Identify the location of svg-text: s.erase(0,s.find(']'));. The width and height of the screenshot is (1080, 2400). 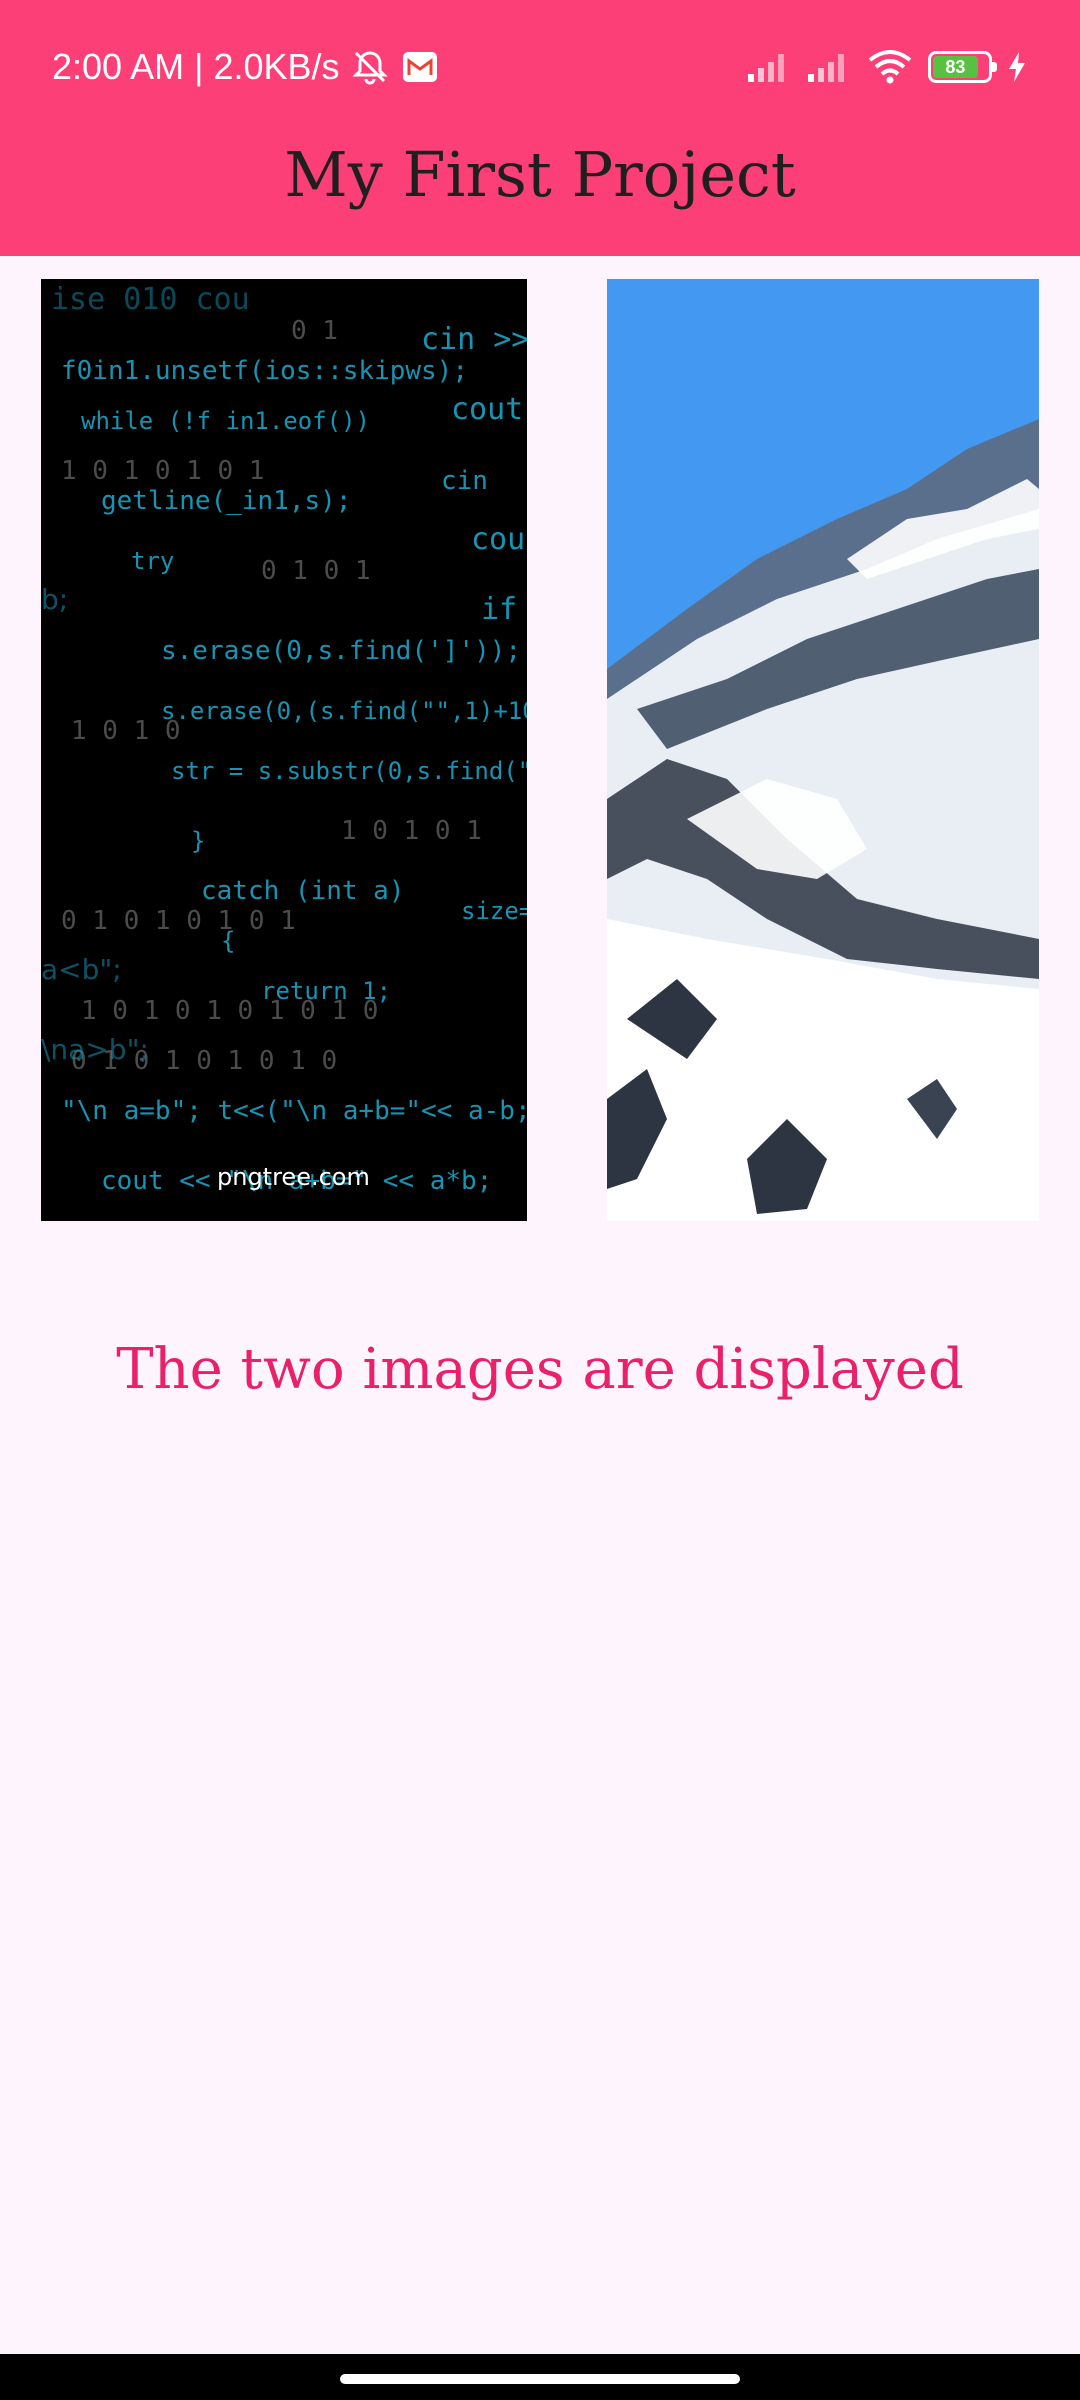
(341, 651).